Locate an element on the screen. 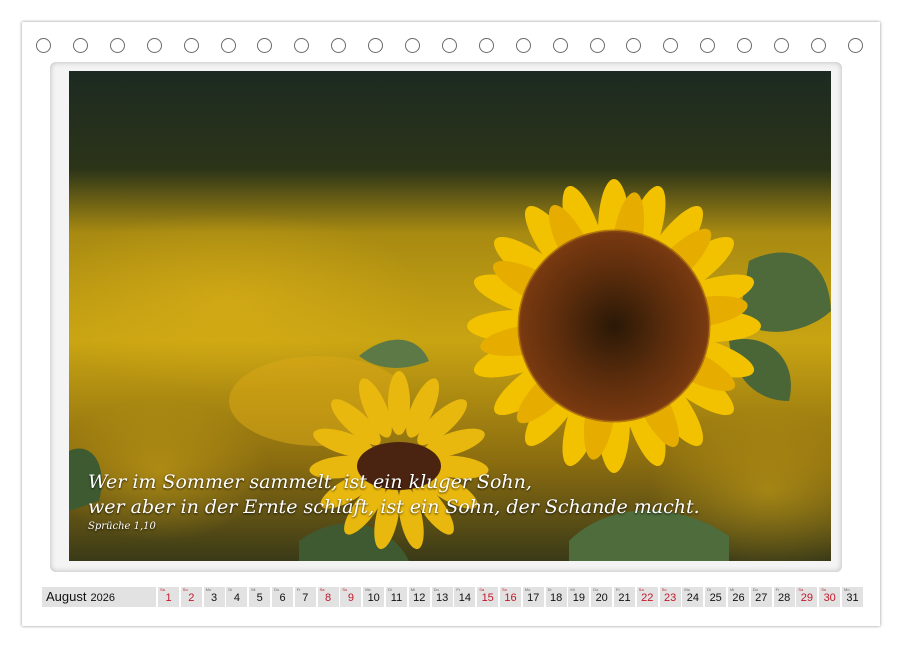 The width and height of the screenshot is (902, 648). calendar-day: Sa 22 is located at coordinates (647, 597).